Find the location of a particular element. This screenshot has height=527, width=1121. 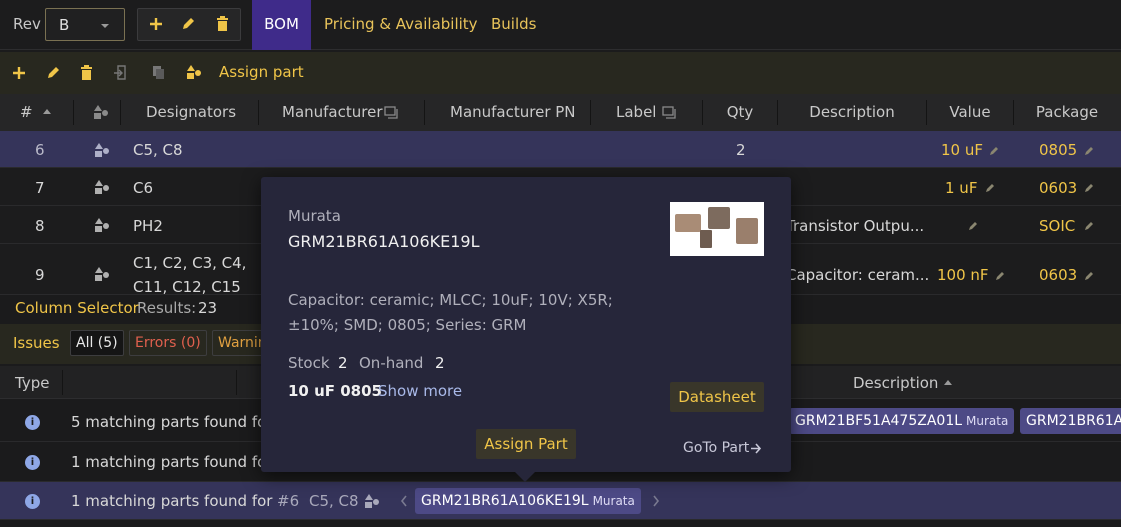

rev-toolbar is located at coordinates (189, 24).